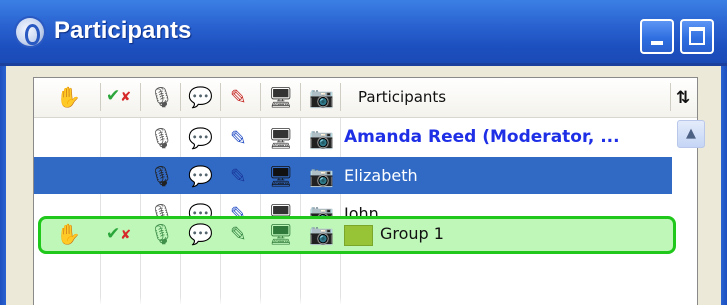 Image resolution: width=727 pixels, height=305 pixels. I want to click on window-frame-right, so click(724, 185).